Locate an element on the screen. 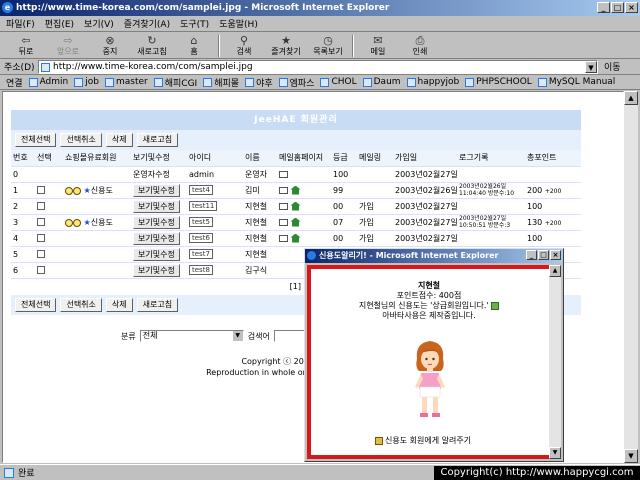 The image size is (640, 480). go-button: 이동 is located at coordinates (612, 66).